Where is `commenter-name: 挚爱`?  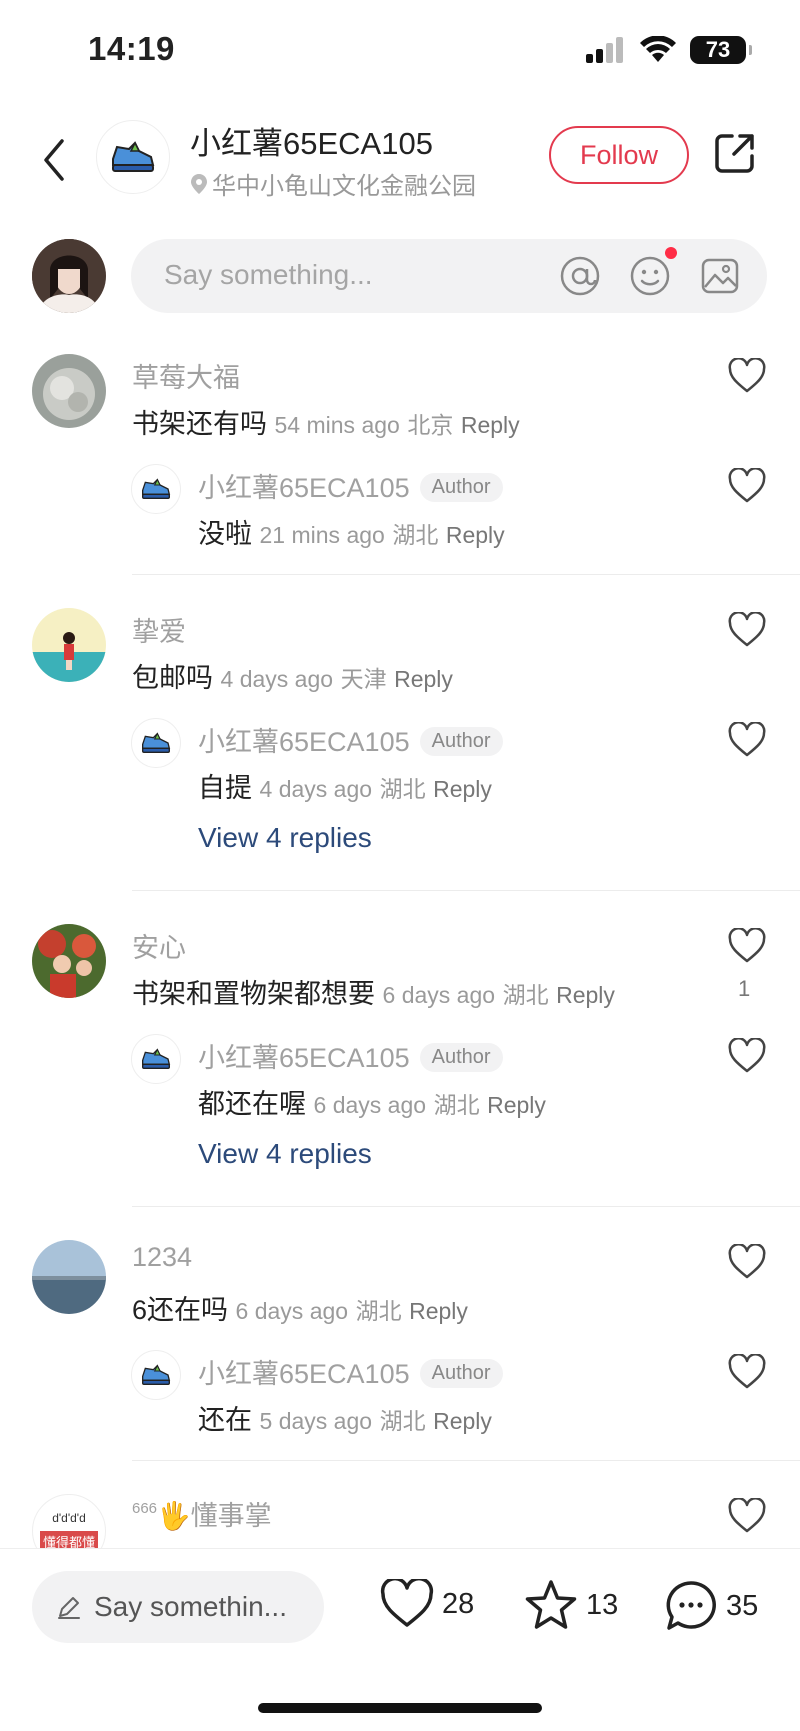 commenter-name: 挚爱 is located at coordinates (159, 629).